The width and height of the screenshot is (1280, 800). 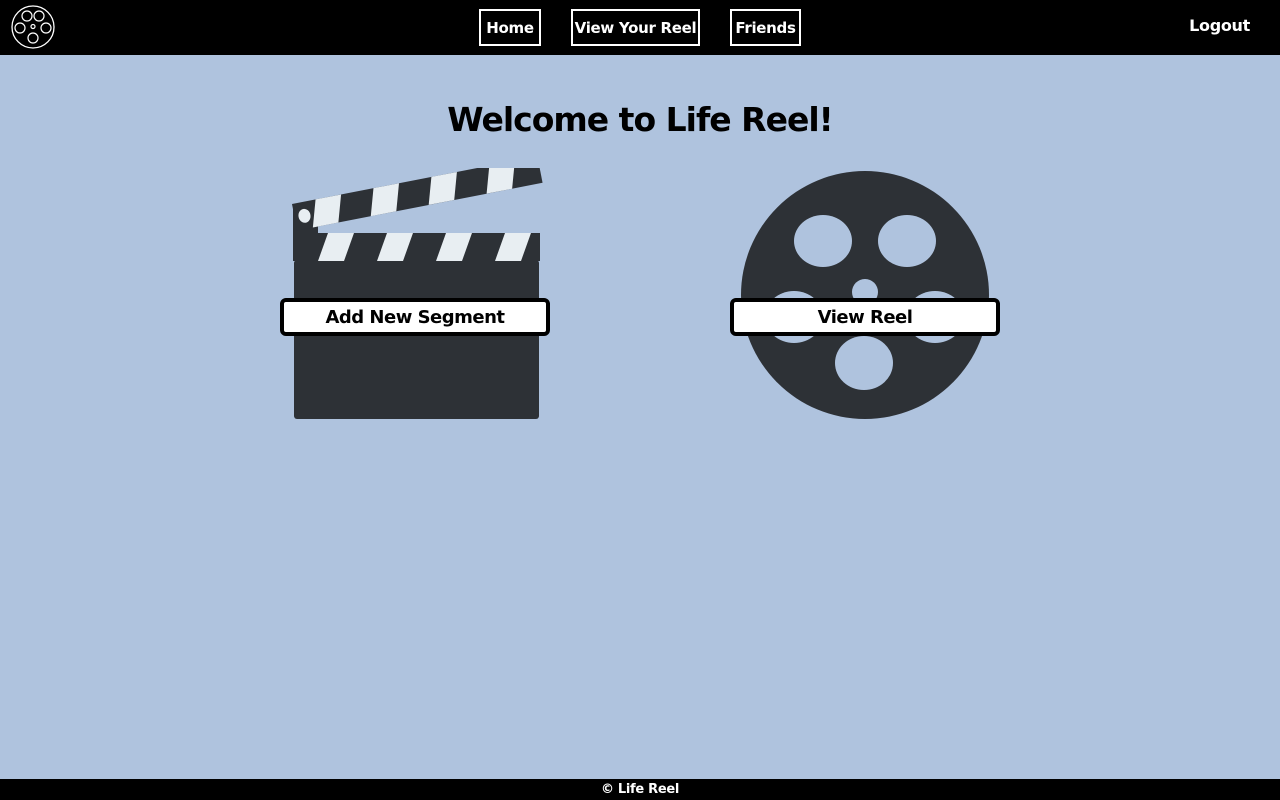 I want to click on page-title: Welcome to Life Reel!, so click(x=640, y=119).